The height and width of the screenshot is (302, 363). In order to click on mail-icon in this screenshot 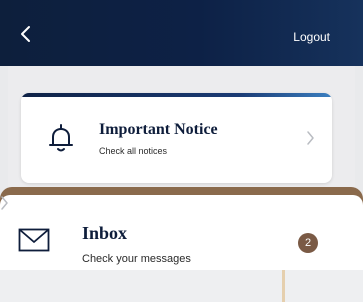, I will do `click(34, 240)`.